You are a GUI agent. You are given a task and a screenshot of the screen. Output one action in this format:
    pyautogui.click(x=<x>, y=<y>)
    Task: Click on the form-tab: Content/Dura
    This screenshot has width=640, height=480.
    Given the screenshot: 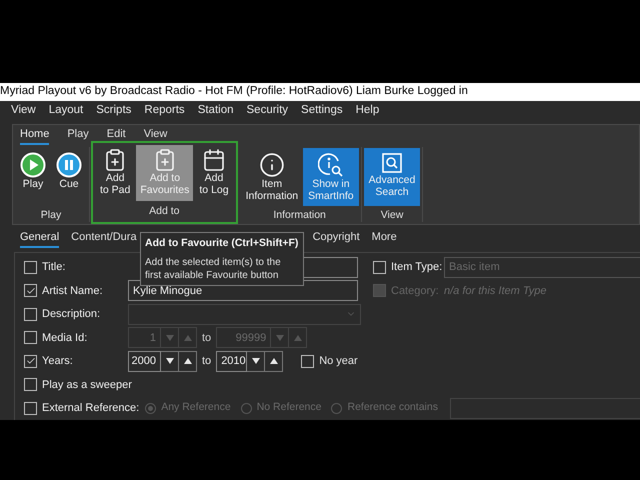 What is the action you would take?
    pyautogui.click(x=104, y=238)
    